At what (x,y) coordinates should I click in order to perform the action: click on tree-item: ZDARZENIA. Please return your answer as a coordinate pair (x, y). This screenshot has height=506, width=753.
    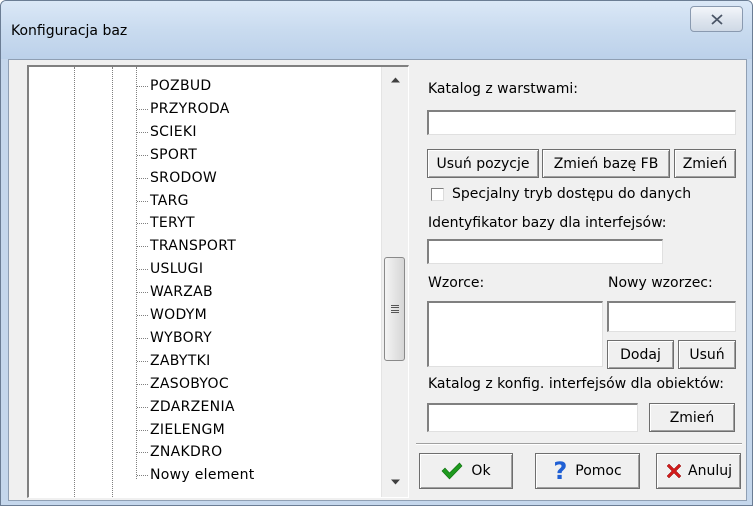
    Looking at the image, I should click on (186, 407).